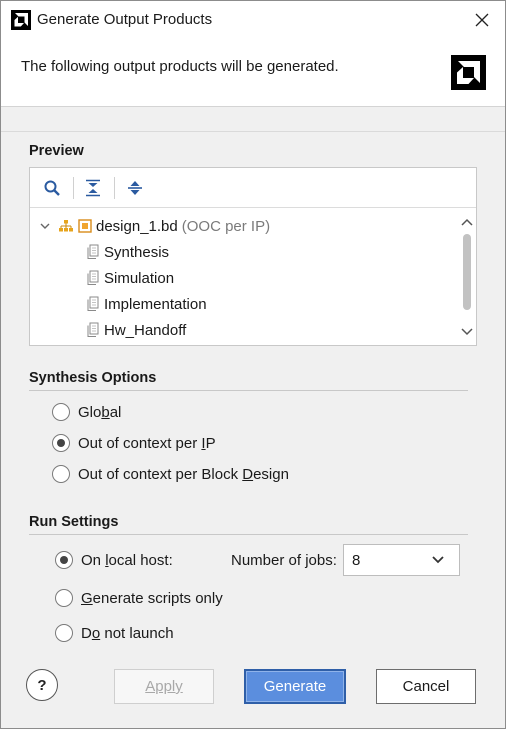 This screenshot has width=506, height=729. I want to click on scroll-up-icon, so click(467, 222).